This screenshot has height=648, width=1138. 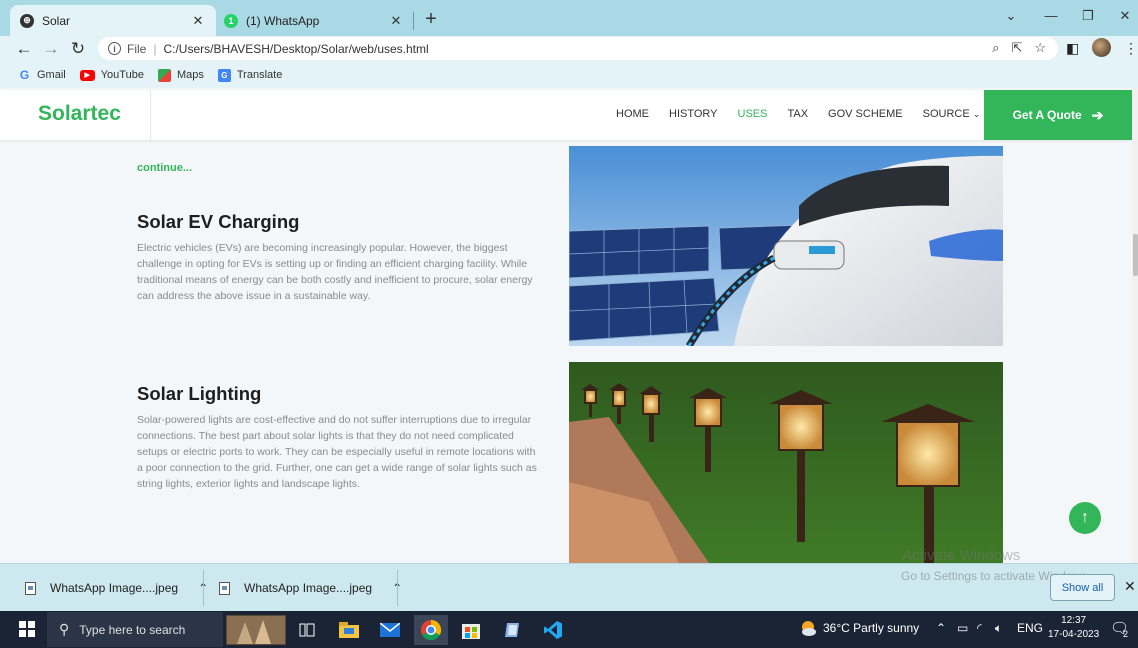 I want to click on info-icon: i, so click(x=114, y=48).